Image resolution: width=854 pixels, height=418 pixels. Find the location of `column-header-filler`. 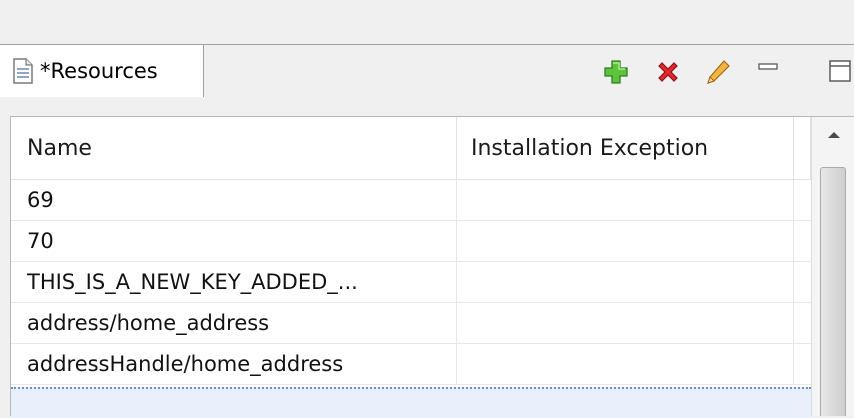

column-header-filler is located at coordinates (802, 148).